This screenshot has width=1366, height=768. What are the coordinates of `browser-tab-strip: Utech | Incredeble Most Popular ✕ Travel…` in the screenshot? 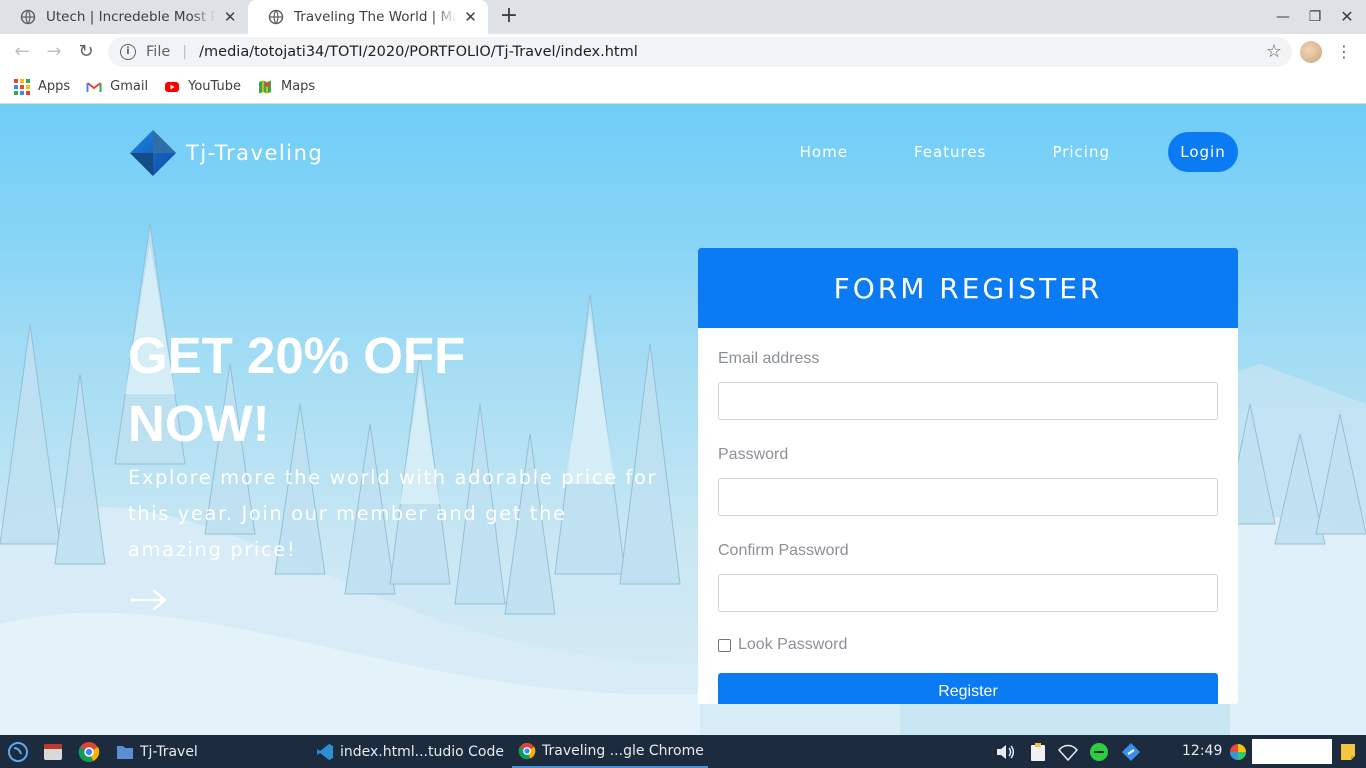 It's located at (683, 17).